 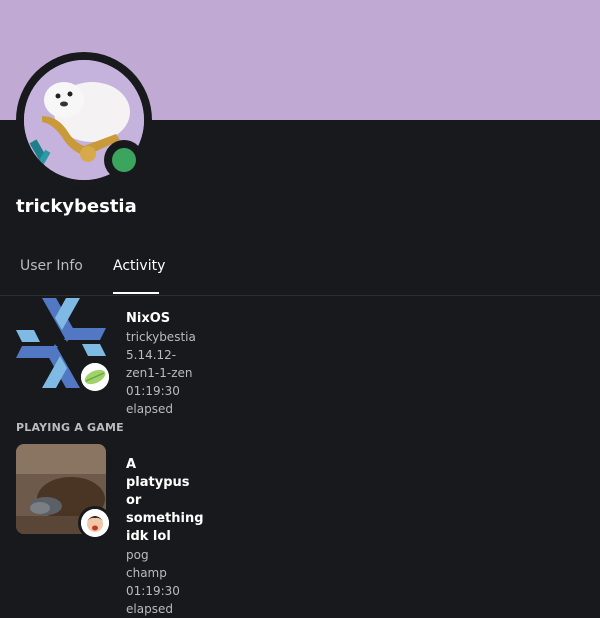 What do you see at coordinates (136, 293) in the screenshot?
I see `active-tab-underline` at bounding box center [136, 293].